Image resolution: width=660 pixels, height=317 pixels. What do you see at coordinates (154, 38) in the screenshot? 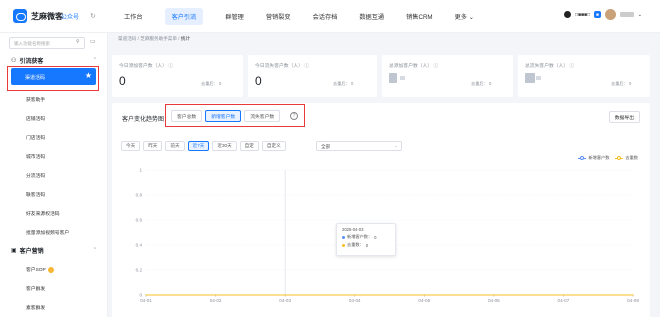
I see `breadcrumb: 渠道活码 / 芝麻服务助手菜单 / 统计` at bounding box center [154, 38].